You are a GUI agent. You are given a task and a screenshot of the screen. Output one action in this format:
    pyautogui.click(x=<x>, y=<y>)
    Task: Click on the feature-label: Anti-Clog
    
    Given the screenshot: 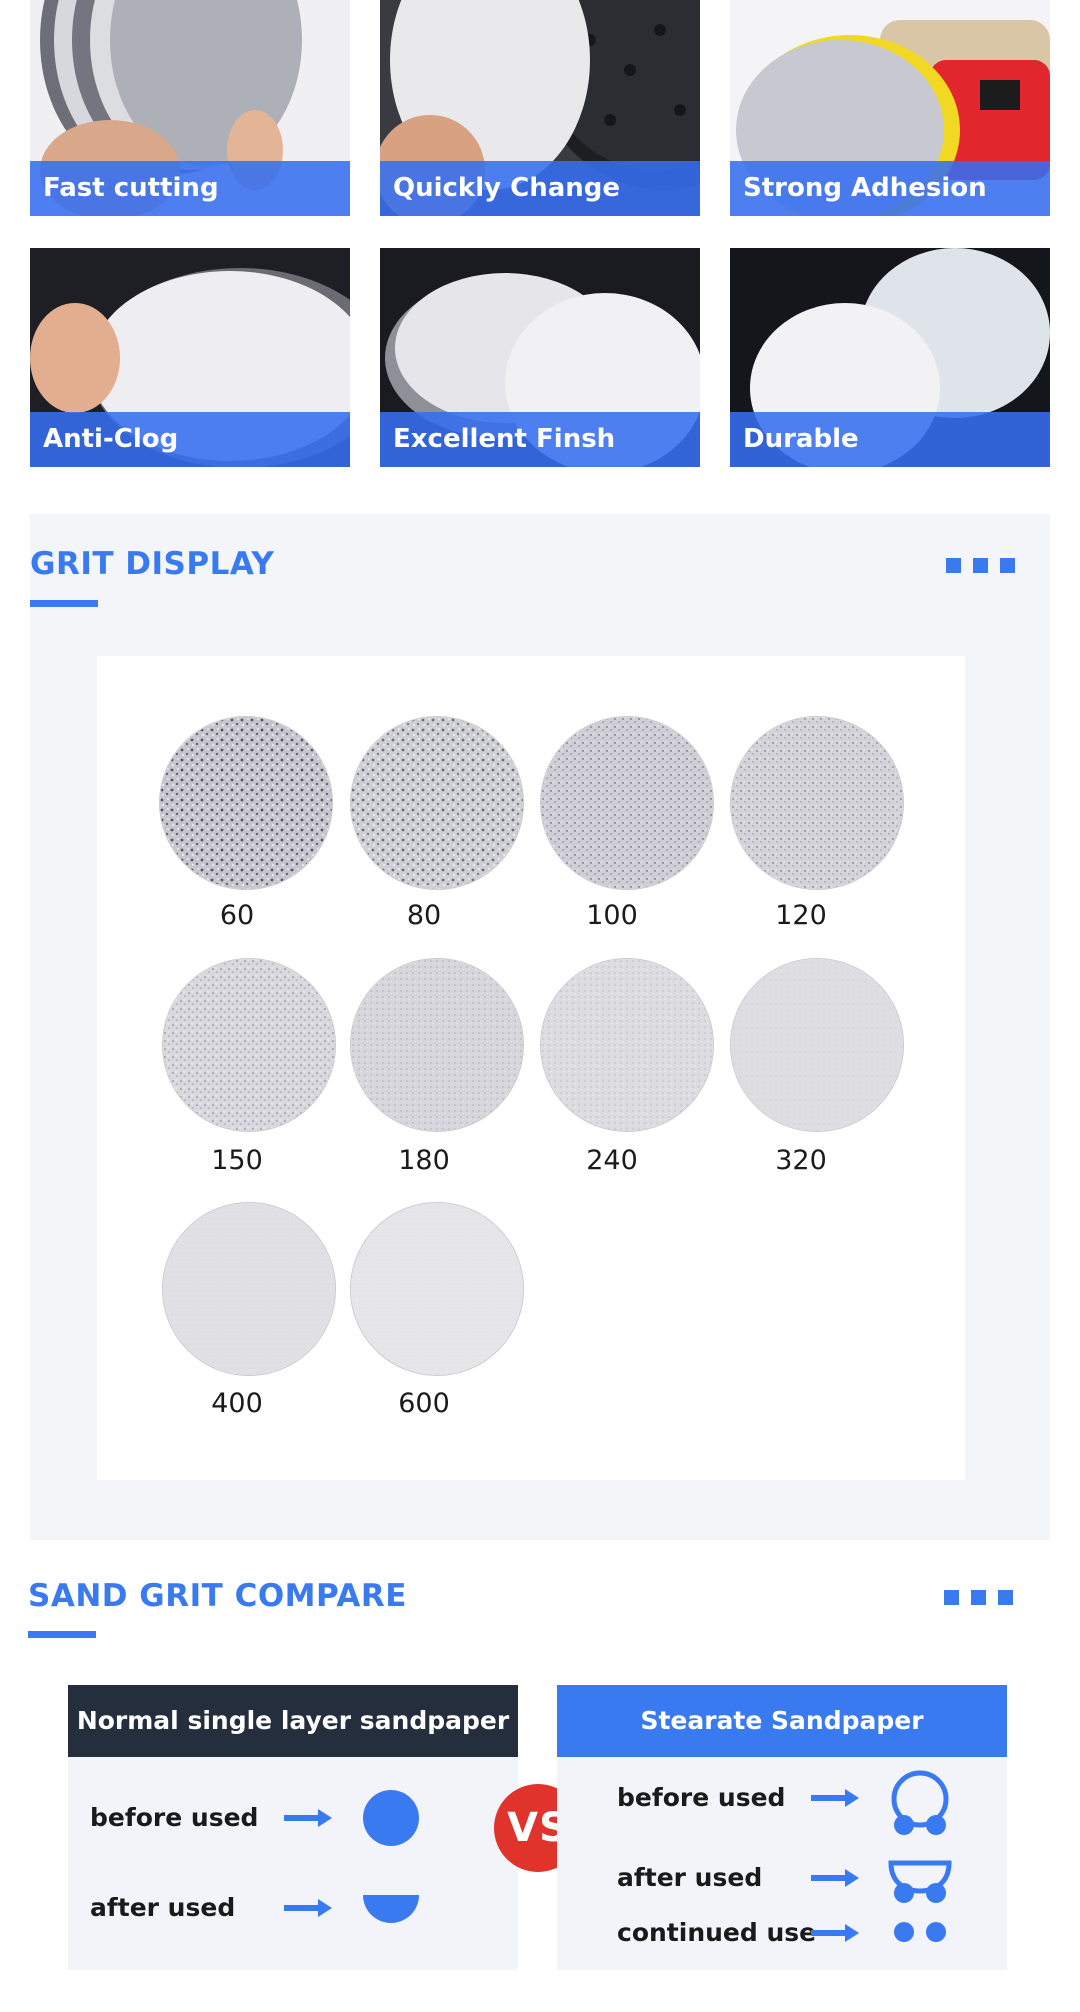 What is the action you would take?
    pyautogui.click(x=190, y=439)
    